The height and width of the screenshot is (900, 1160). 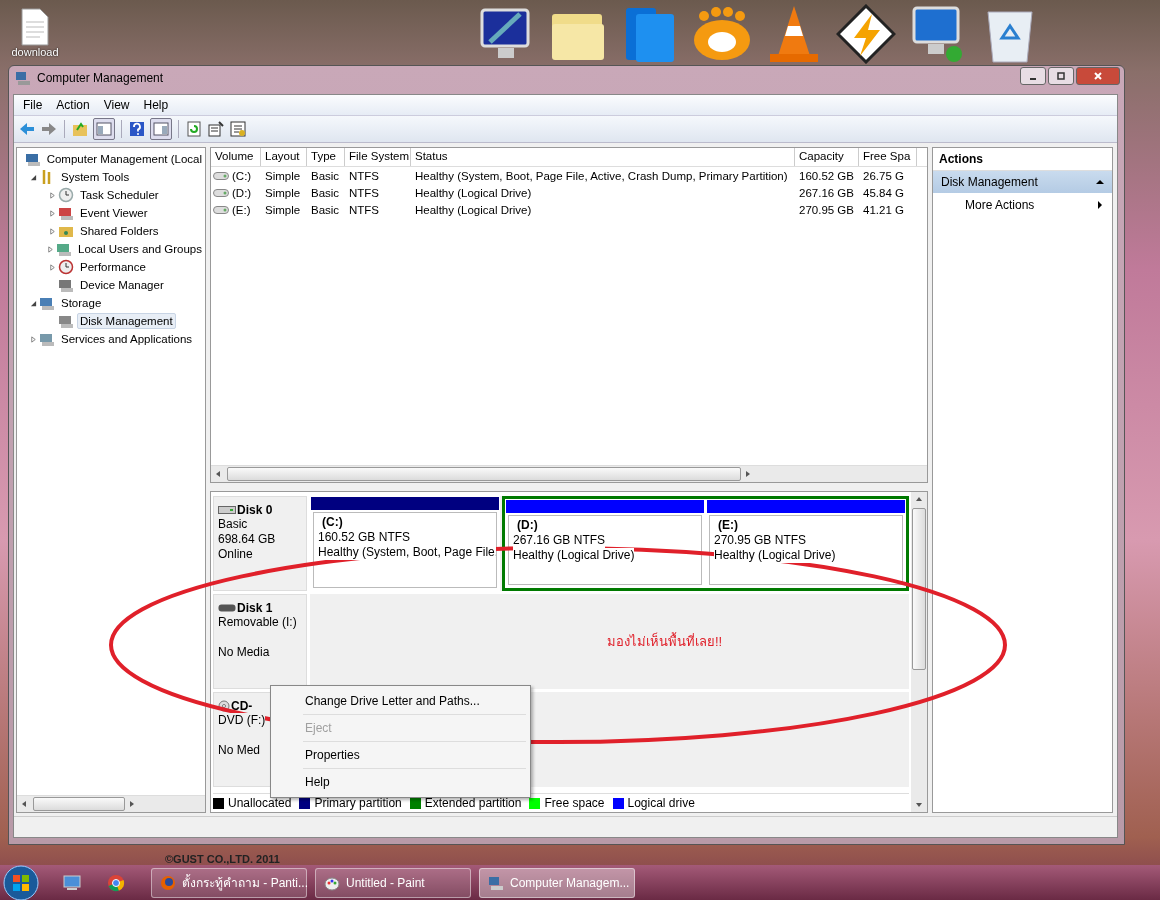 What do you see at coordinates (332, 882) in the screenshot?
I see `palette-icon` at bounding box center [332, 882].